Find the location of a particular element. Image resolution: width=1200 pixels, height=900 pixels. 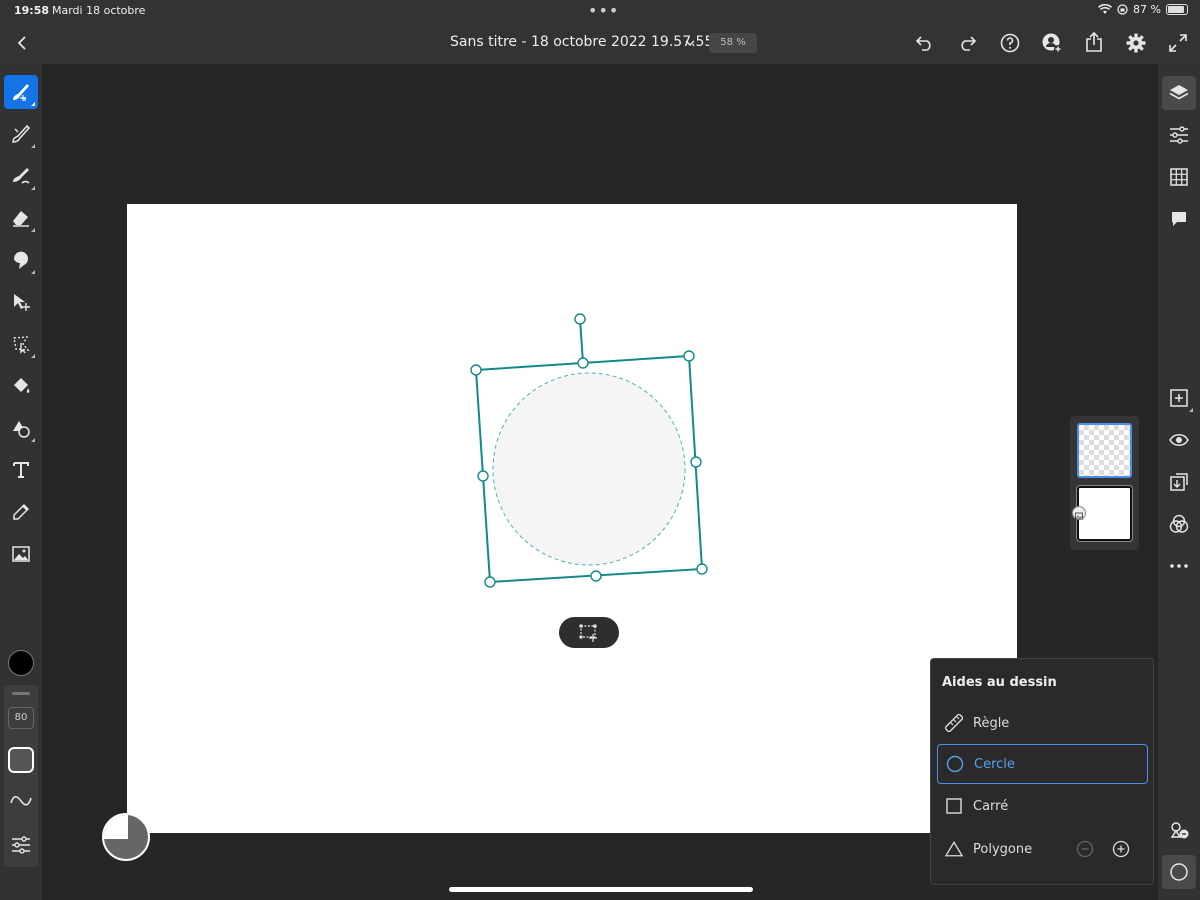

transform-toggle-button is located at coordinates (589, 632).